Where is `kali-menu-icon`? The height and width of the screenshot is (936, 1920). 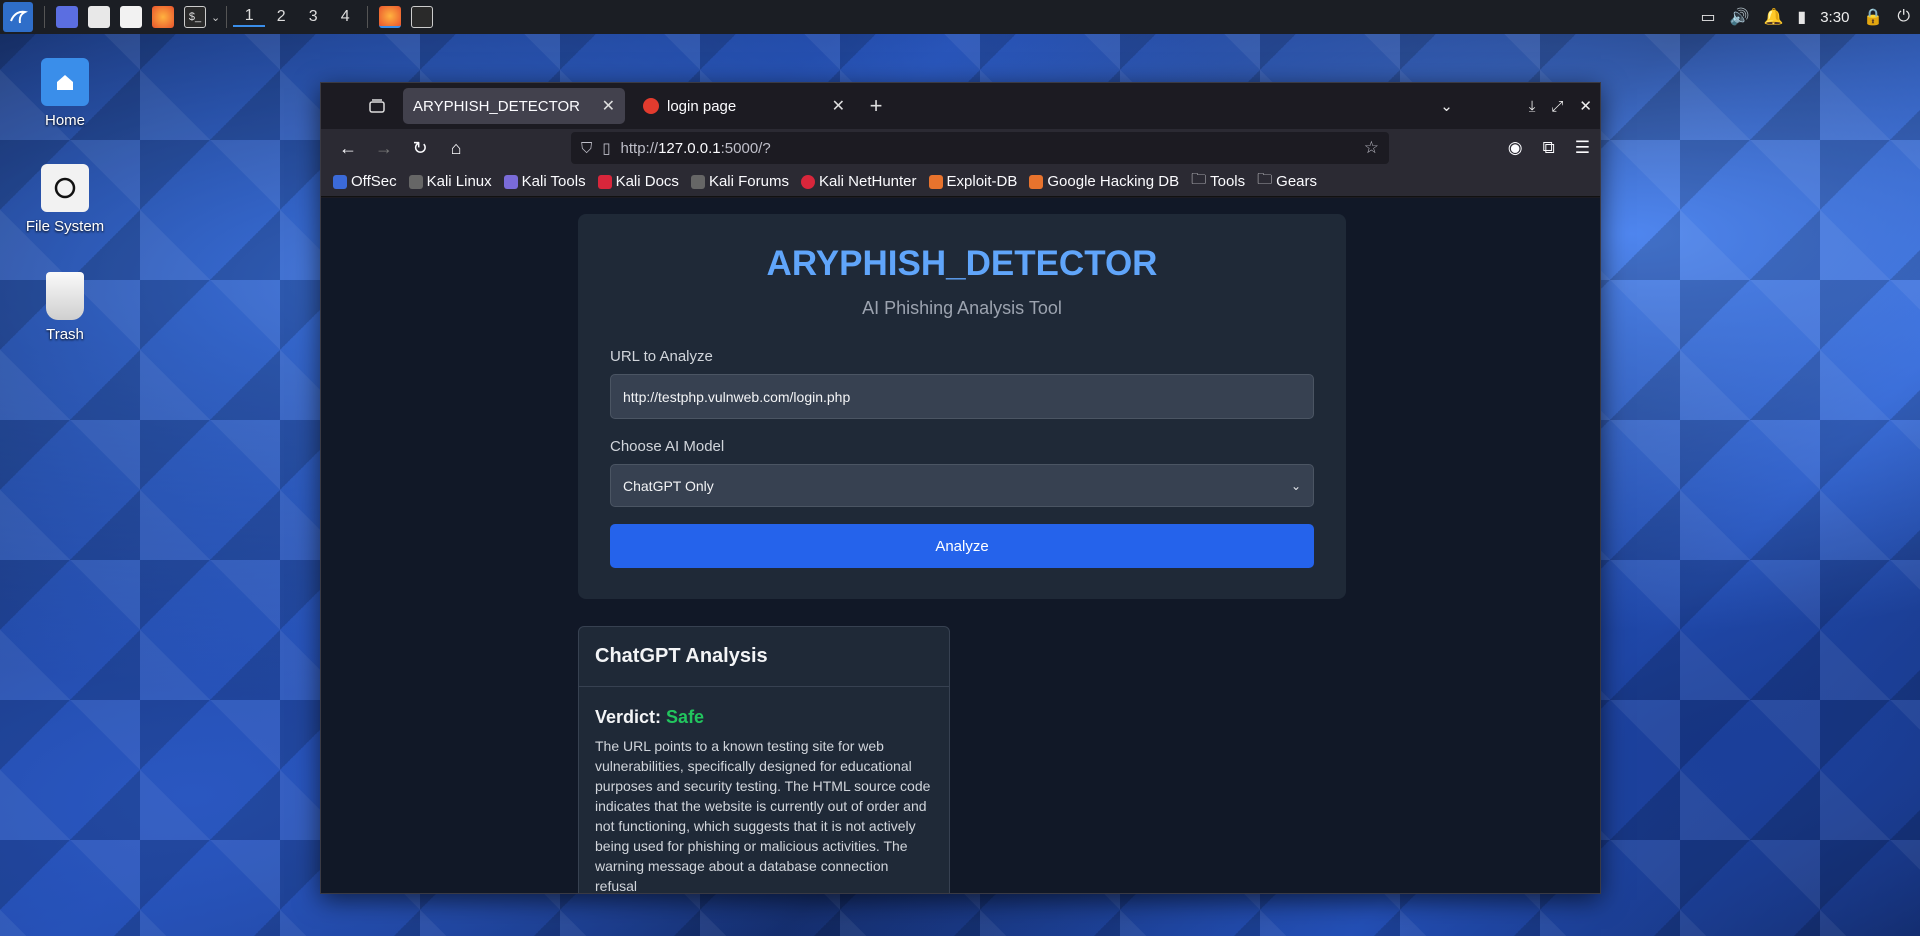 kali-menu-icon is located at coordinates (18, 17).